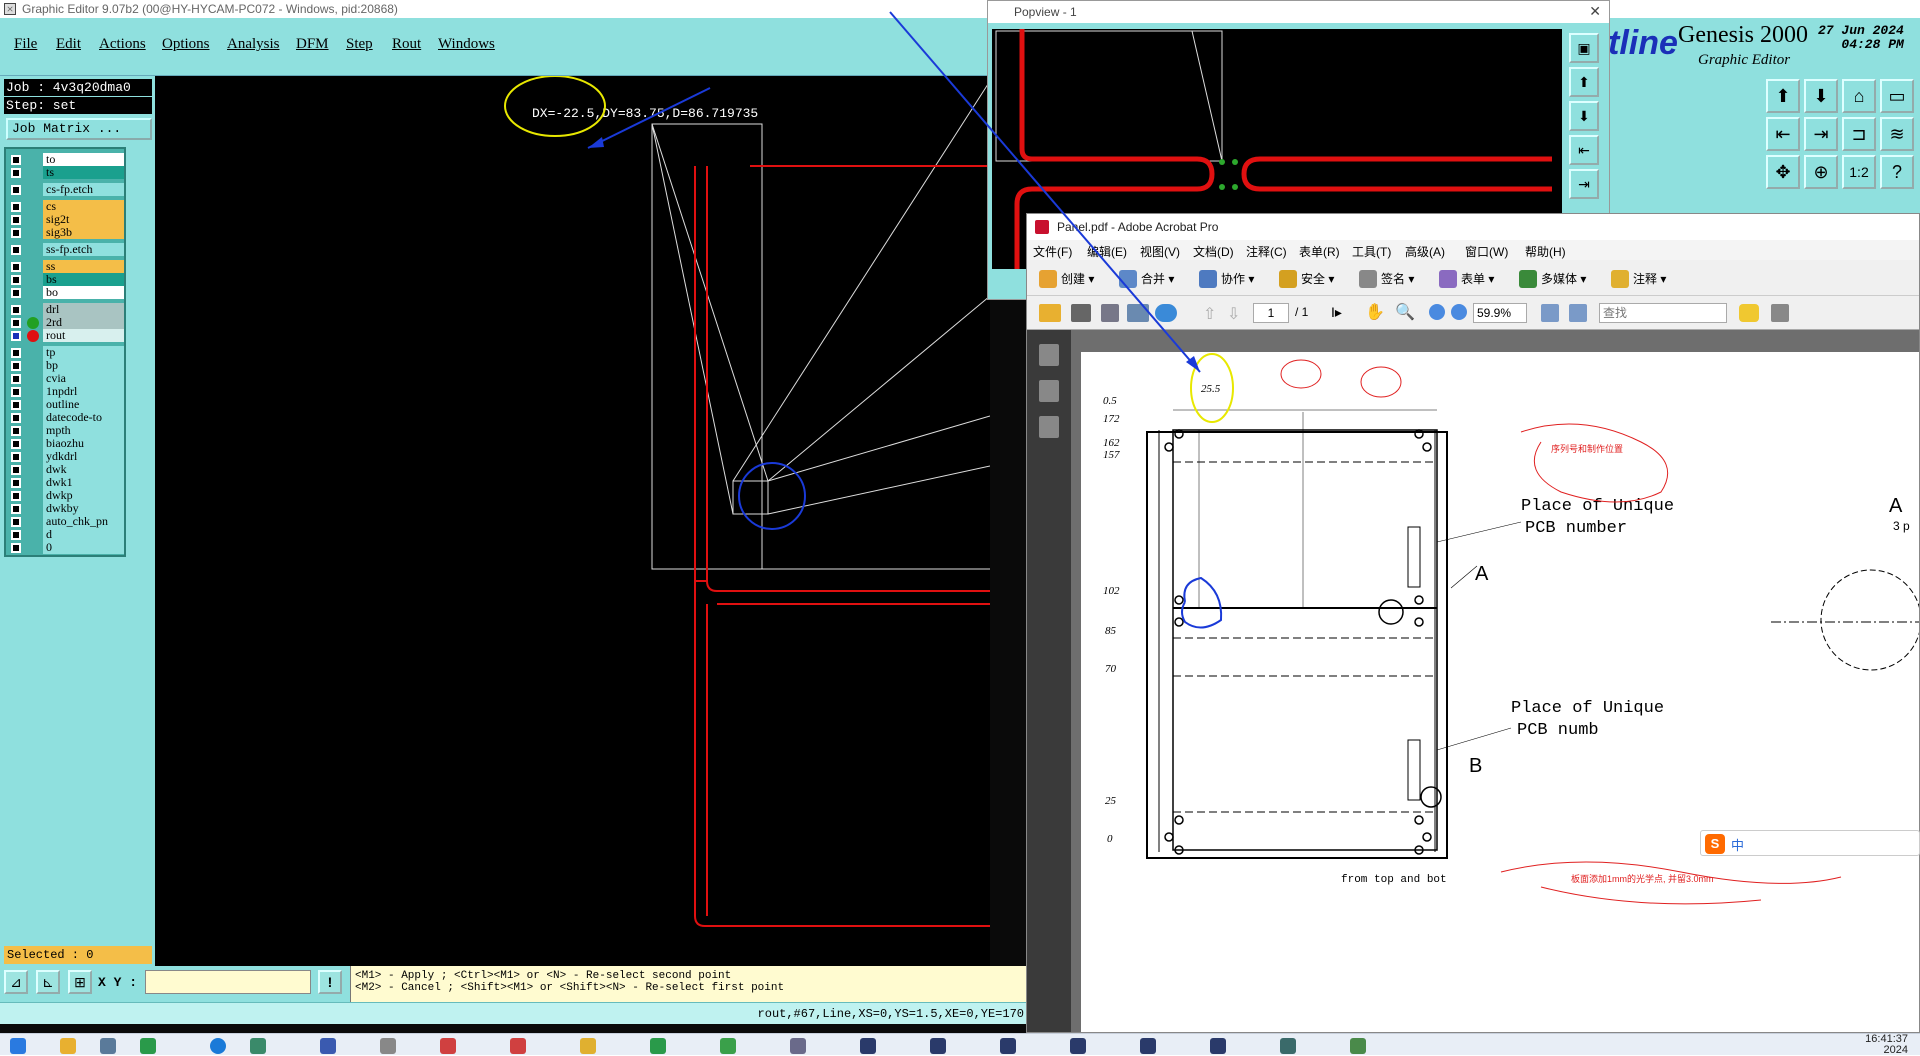 This screenshot has width=1920, height=1056. I want to click on redraw-icon: ≋, so click(1897, 134).